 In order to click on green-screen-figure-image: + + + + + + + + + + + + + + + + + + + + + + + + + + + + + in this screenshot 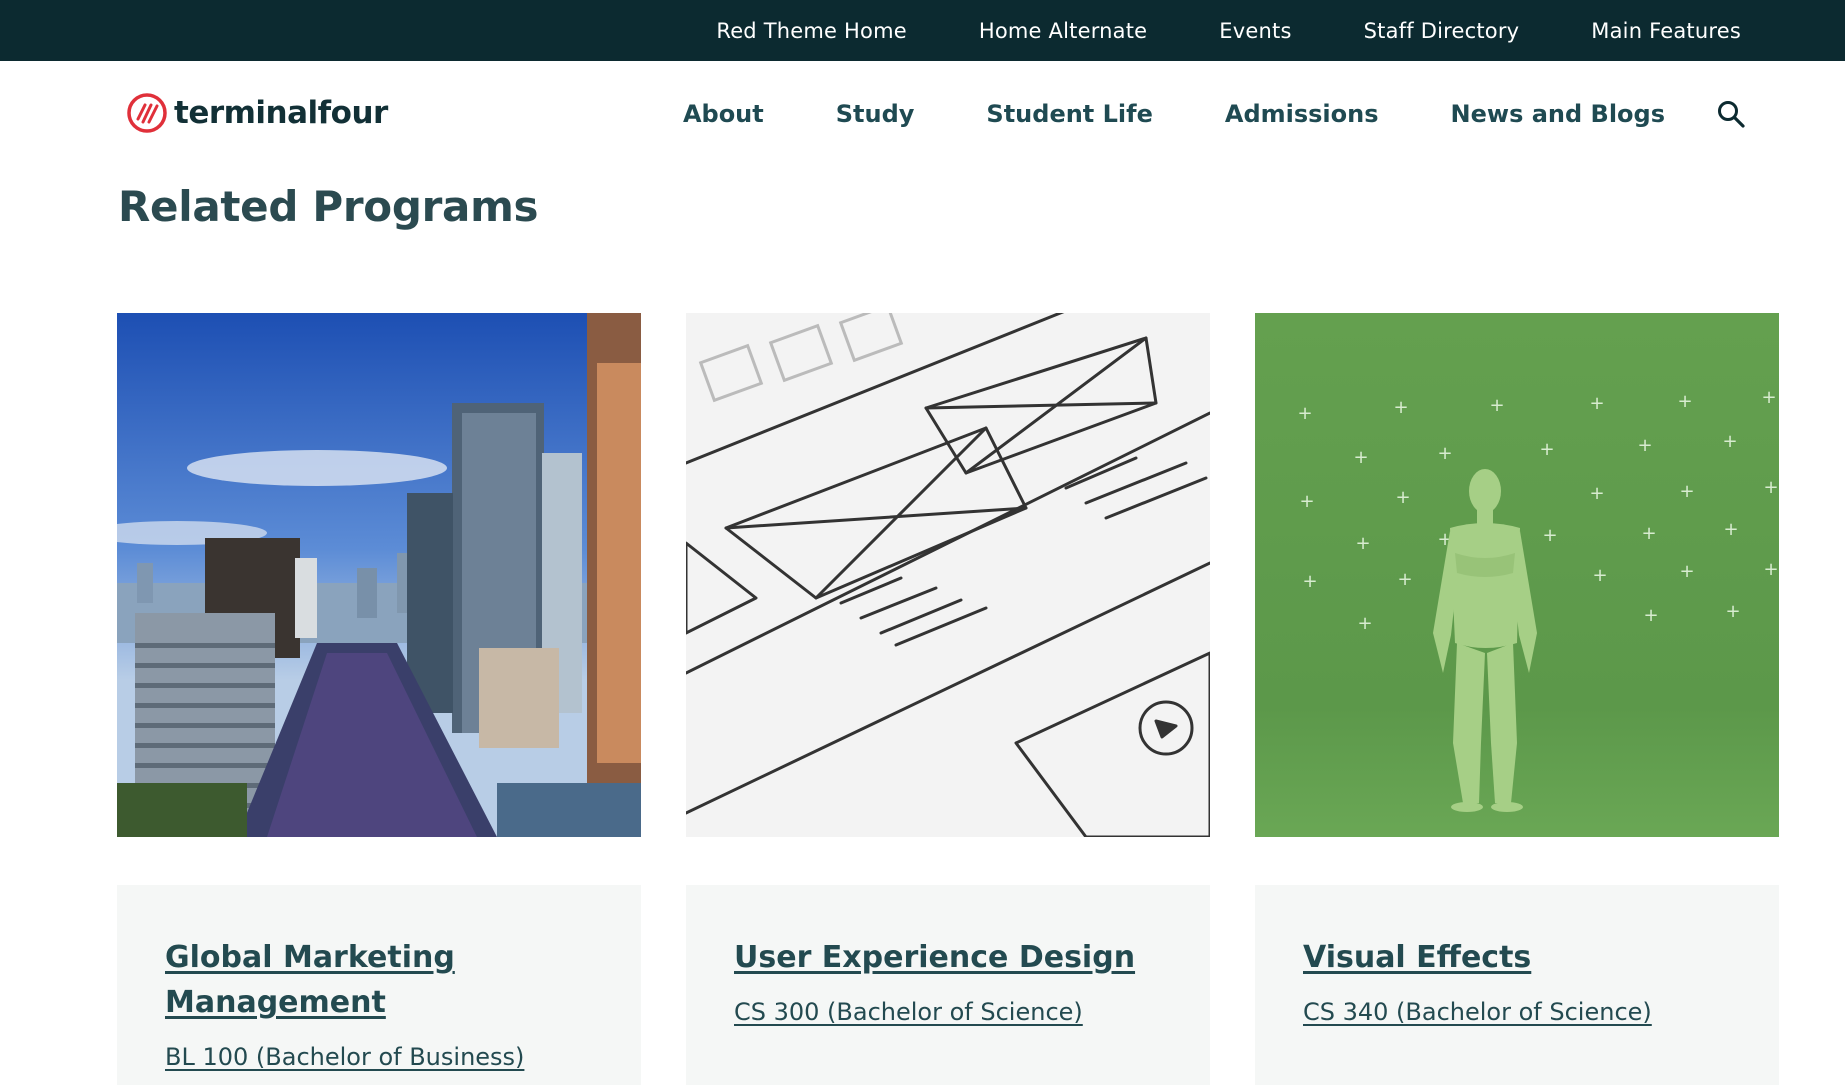, I will do `click(1517, 575)`.